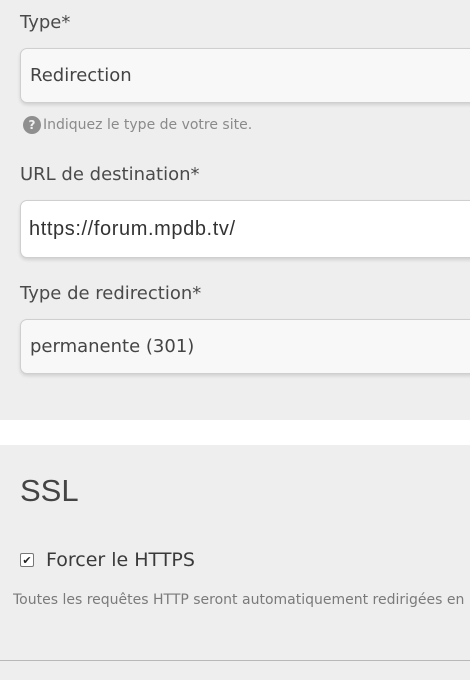  I want to click on divider, so click(235, 660).